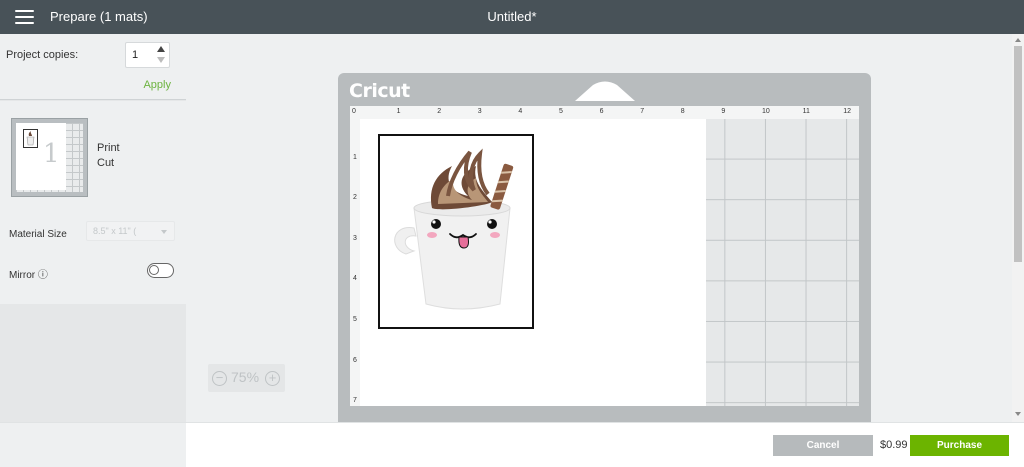 This screenshot has height=467, width=1024. Describe the element at coordinates (454, 229) in the screenshot. I see `mug-image` at that location.